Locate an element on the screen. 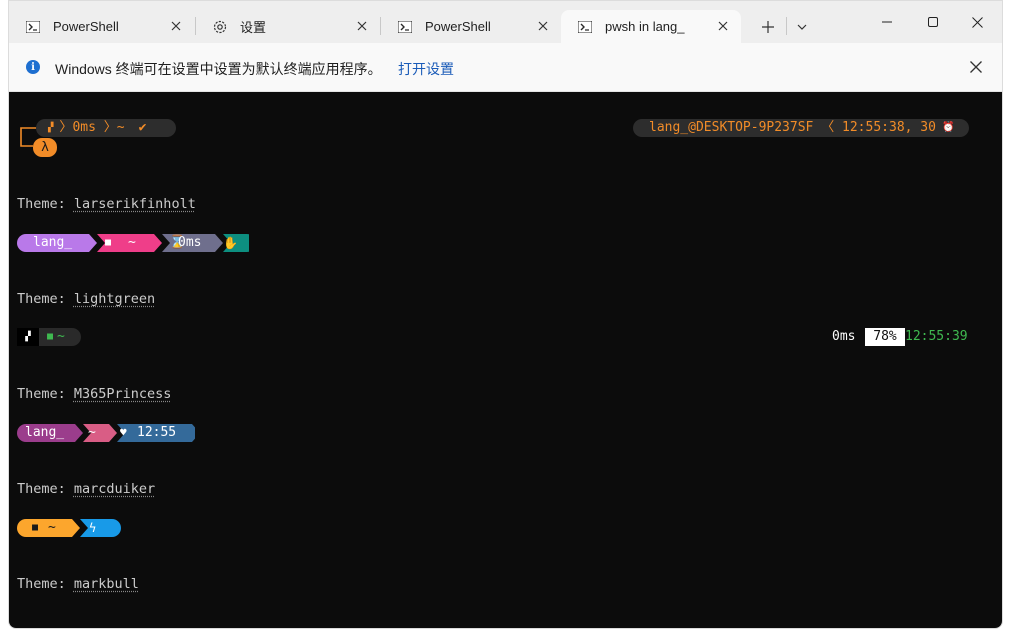 This screenshot has width=1009, height=635. theme-name: lightgreen is located at coordinates (114, 299).